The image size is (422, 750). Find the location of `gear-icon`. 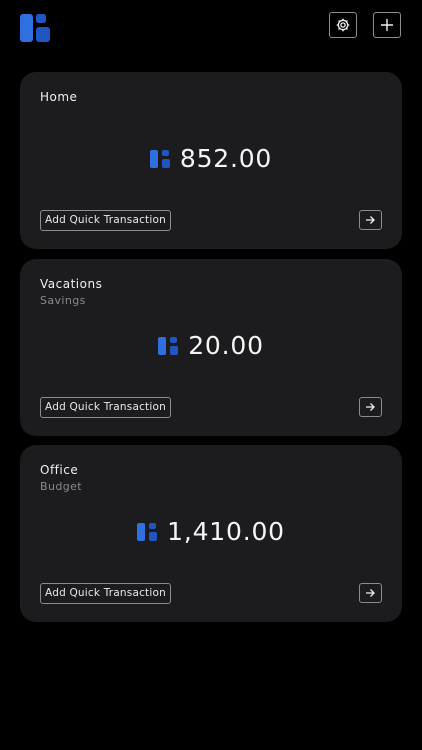

gear-icon is located at coordinates (343, 25).